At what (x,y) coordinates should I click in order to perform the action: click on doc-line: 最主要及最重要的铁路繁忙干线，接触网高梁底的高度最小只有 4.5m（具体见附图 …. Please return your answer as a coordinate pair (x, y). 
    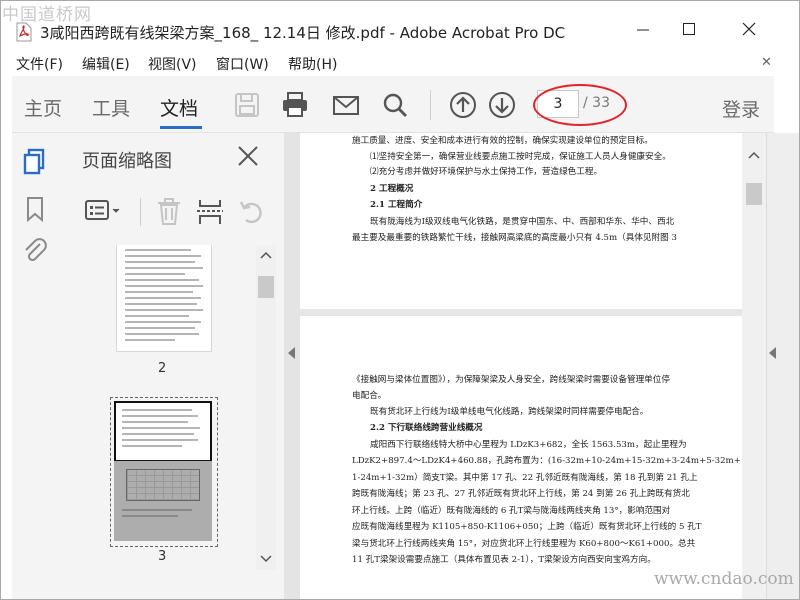
    Looking at the image, I should click on (514, 238).